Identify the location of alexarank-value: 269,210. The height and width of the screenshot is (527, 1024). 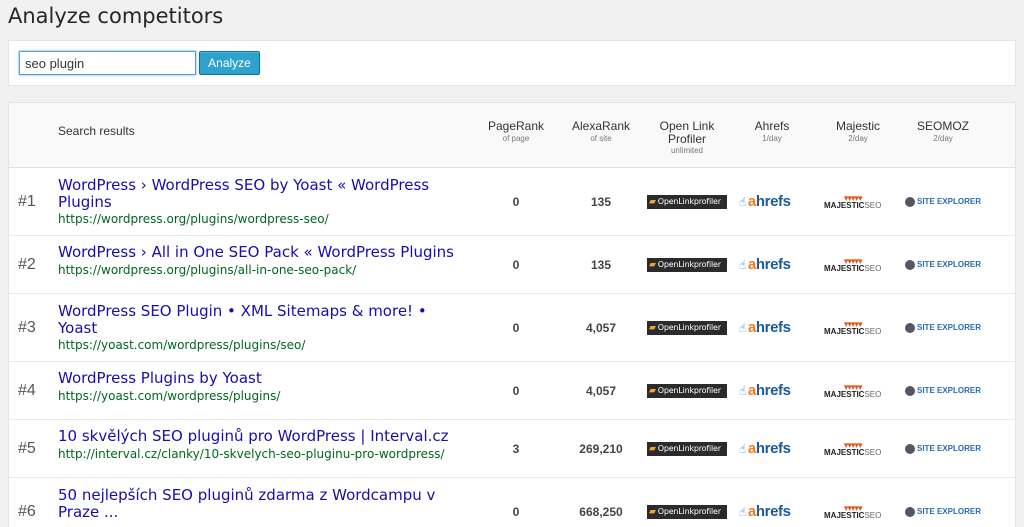
(601, 448).